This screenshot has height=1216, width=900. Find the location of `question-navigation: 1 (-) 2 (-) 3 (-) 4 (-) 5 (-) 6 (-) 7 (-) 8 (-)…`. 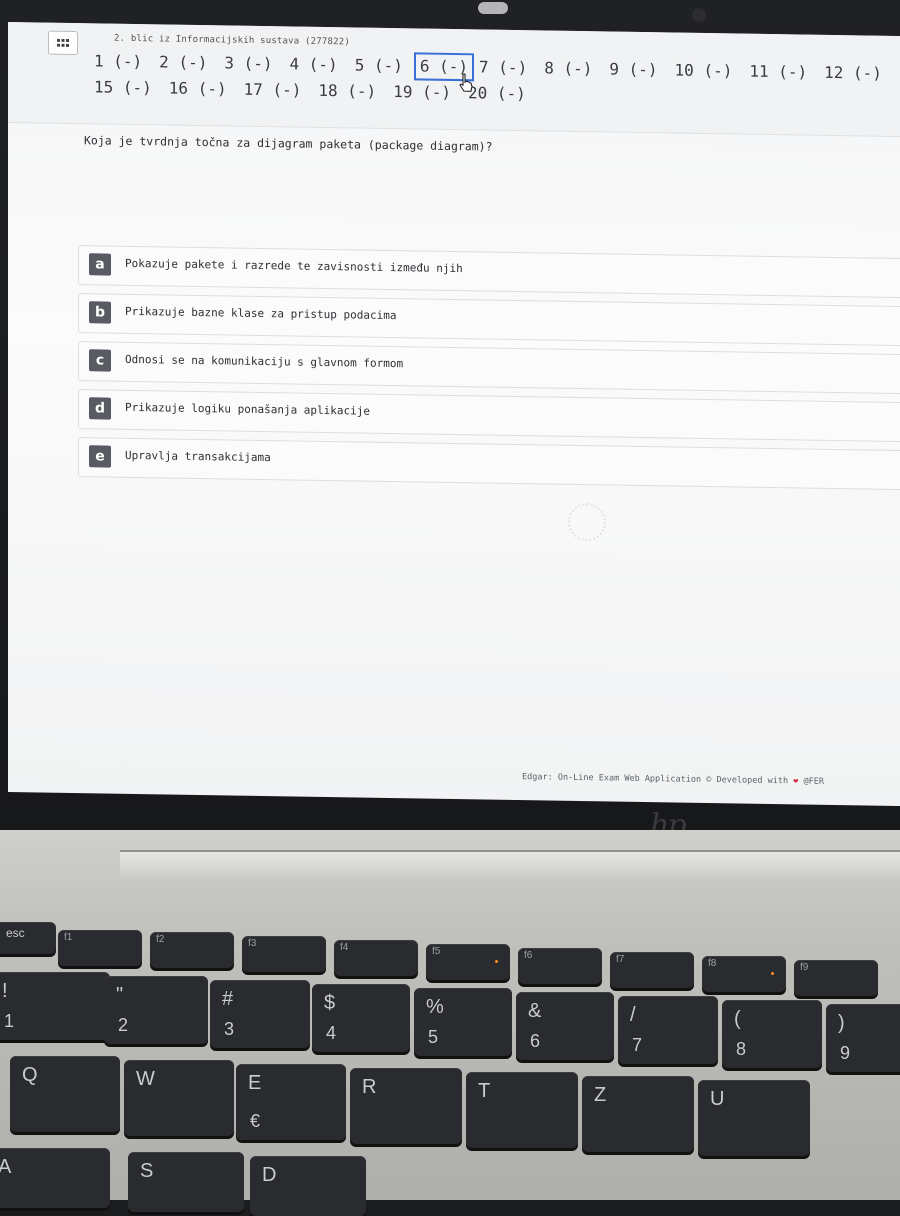

question-navigation: 1 (-) 2 (-) 3 (-) 4 (-) 5 (-) 6 (-) 7 (-) 8 (-)… is located at coordinates (497, 79).